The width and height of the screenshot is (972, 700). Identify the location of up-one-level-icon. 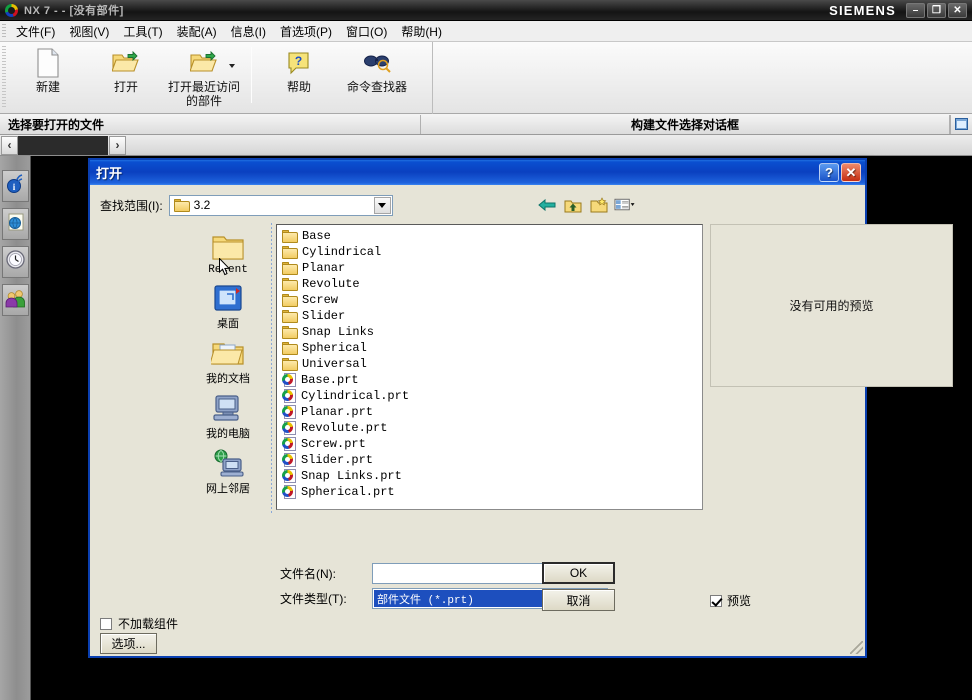
(572, 205).